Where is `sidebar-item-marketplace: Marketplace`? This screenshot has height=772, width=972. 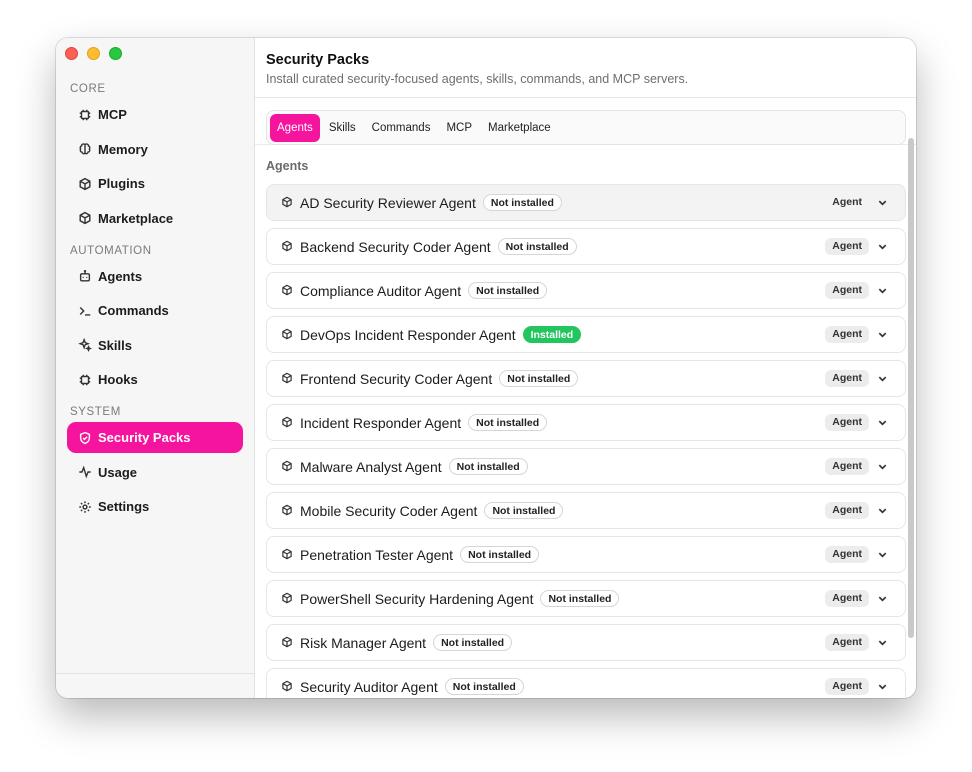 sidebar-item-marketplace: Marketplace is located at coordinates (155, 218).